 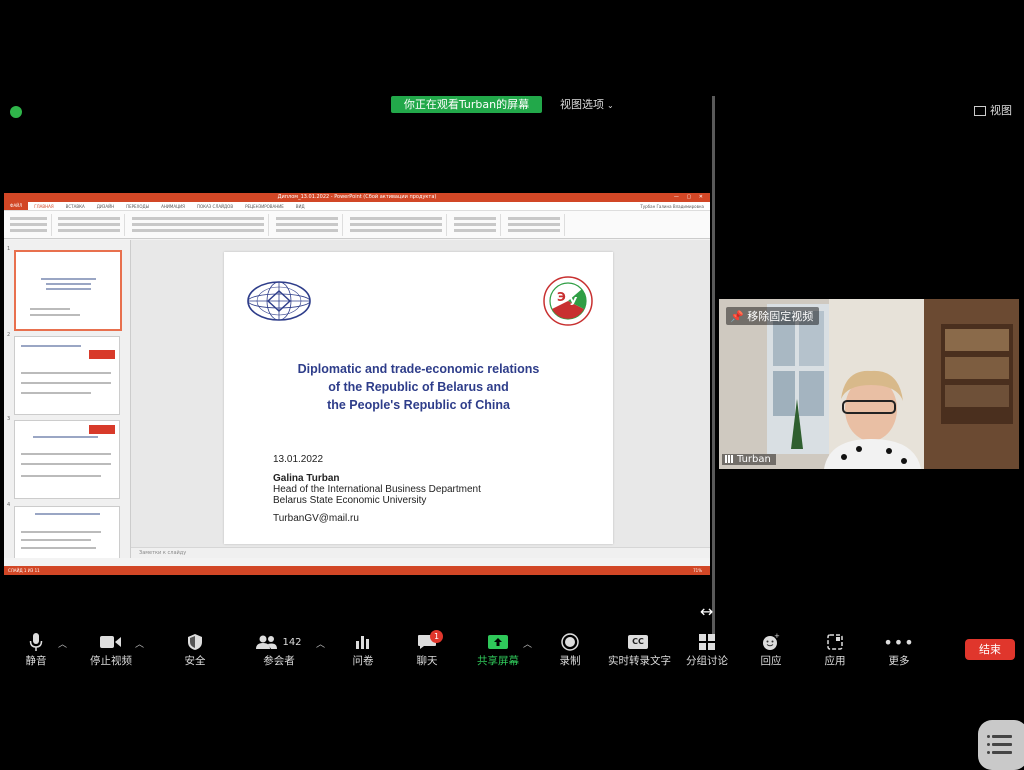 I want to click on chat-button: 1 聊天, so click(x=427, y=649).